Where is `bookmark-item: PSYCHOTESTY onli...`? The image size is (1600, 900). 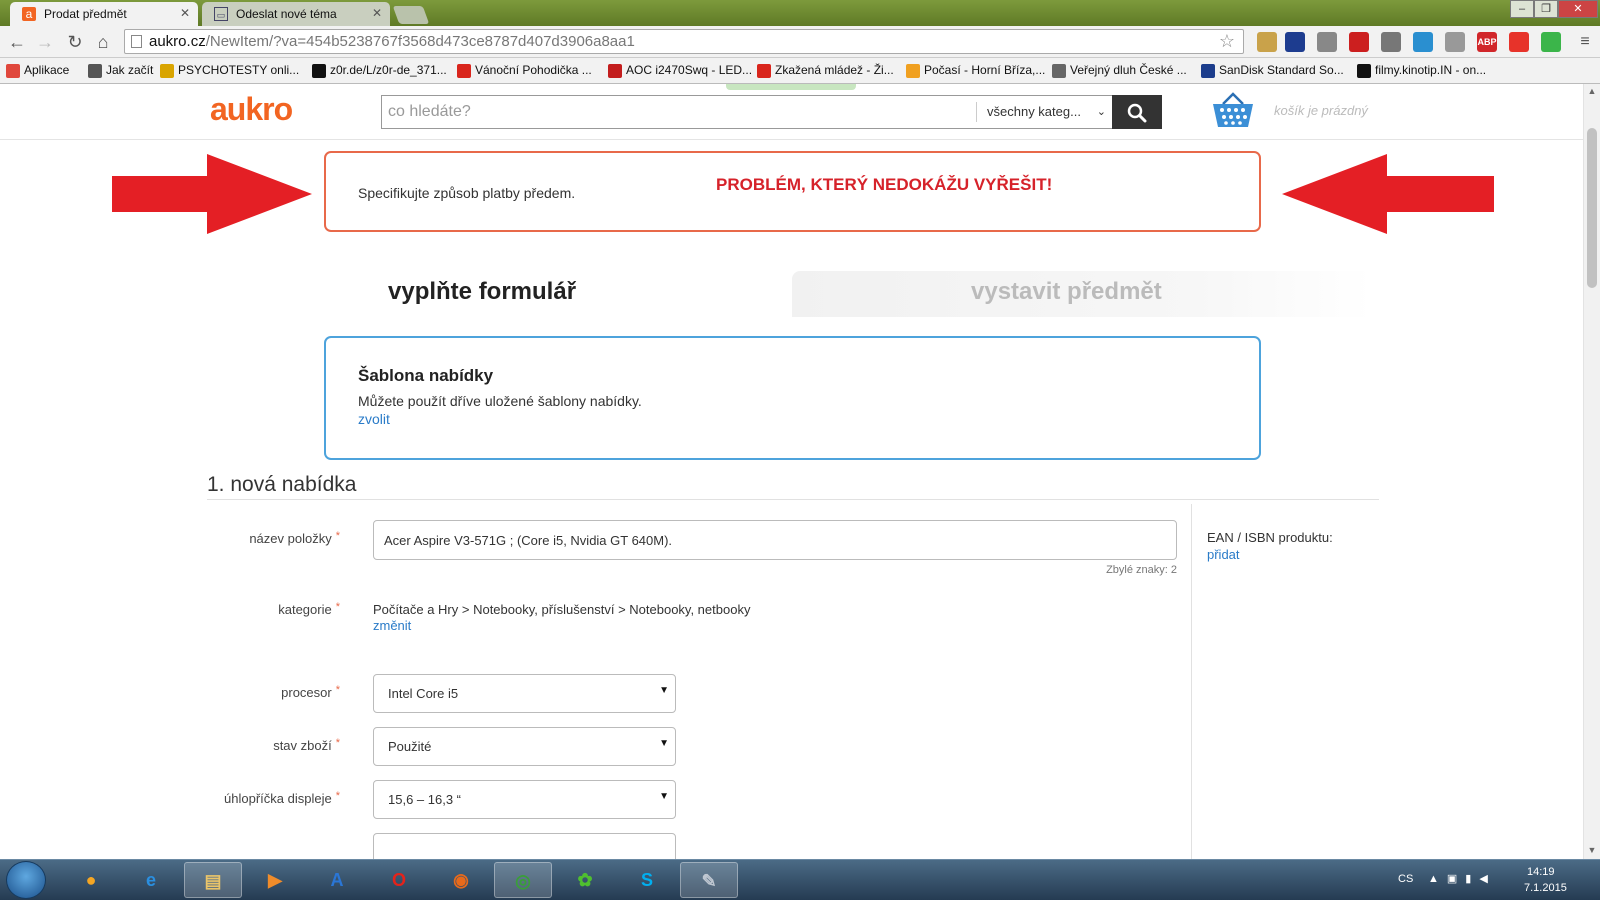 bookmark-item: PSYCHOTESTY onli... is located at coordinates (229, 70).